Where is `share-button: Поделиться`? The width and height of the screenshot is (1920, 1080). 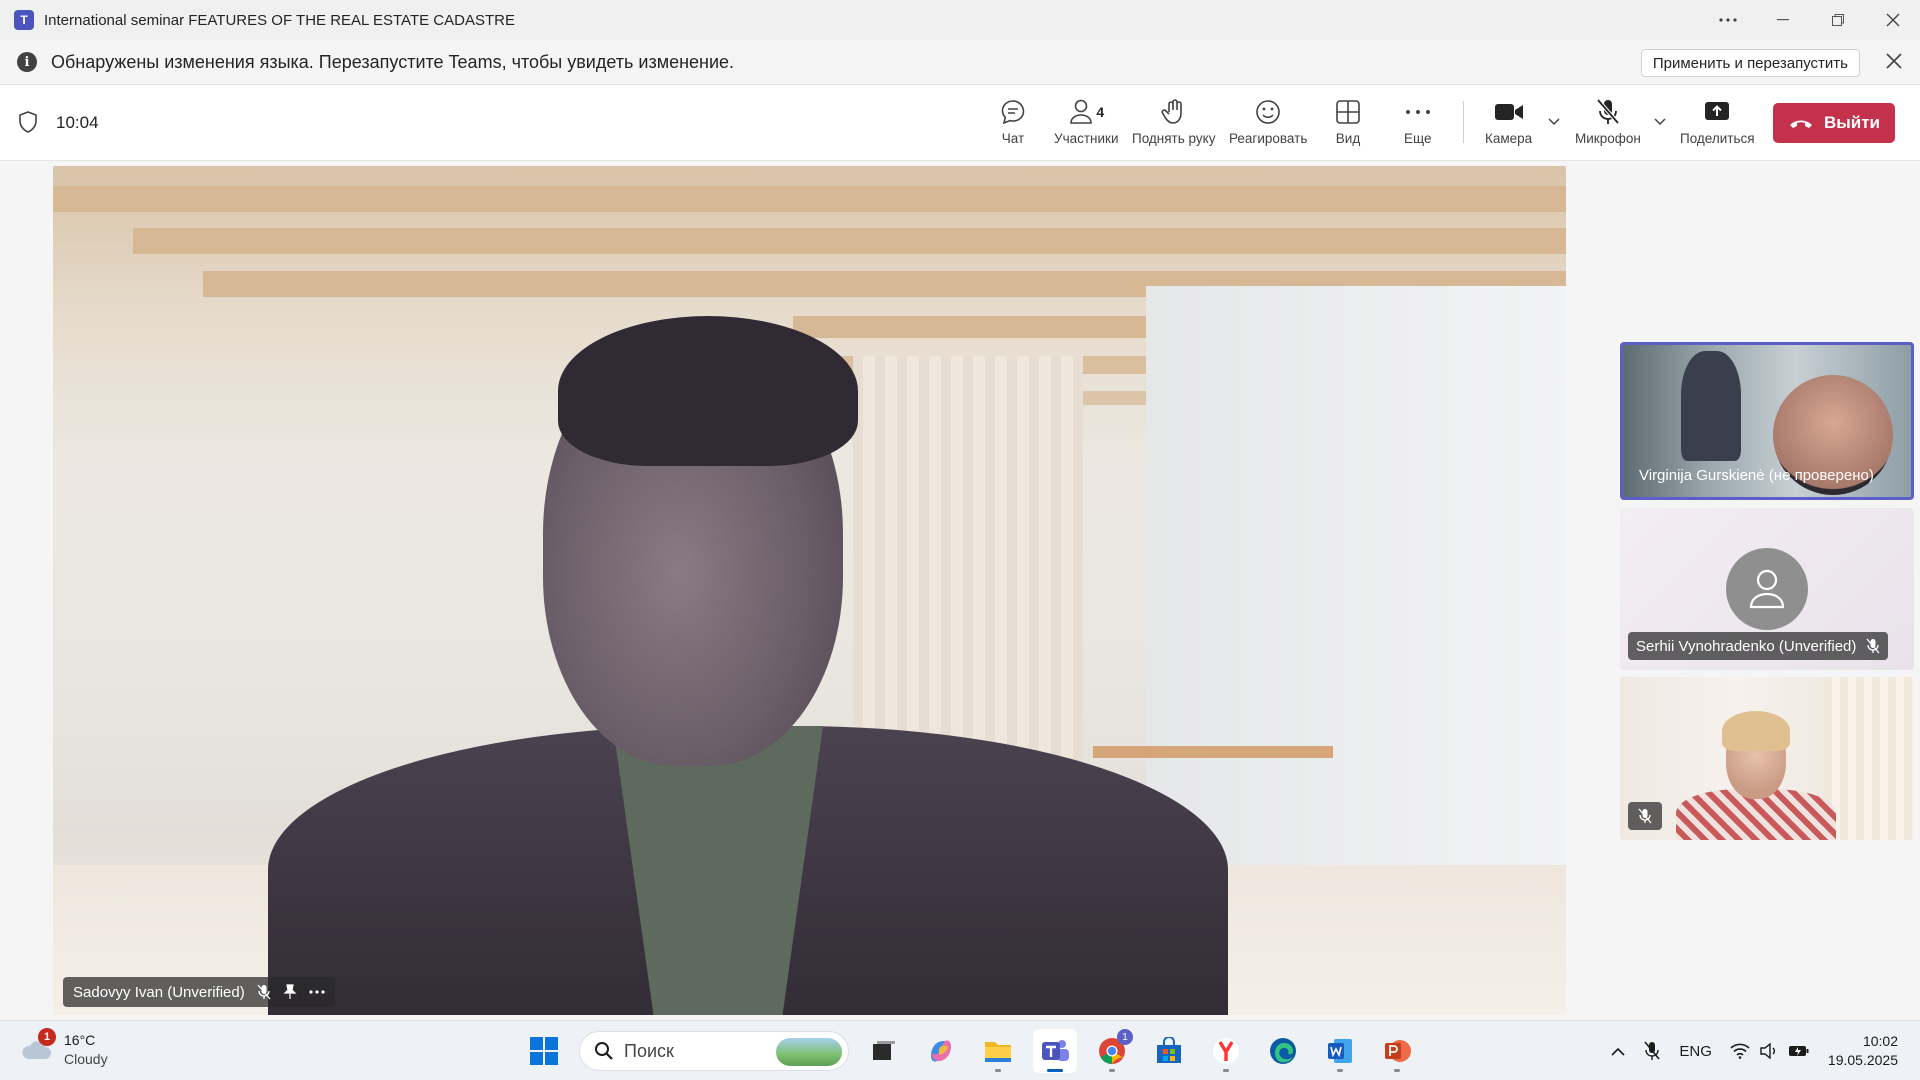
share-button: Поделиться is located at coordinates (1717, 125).